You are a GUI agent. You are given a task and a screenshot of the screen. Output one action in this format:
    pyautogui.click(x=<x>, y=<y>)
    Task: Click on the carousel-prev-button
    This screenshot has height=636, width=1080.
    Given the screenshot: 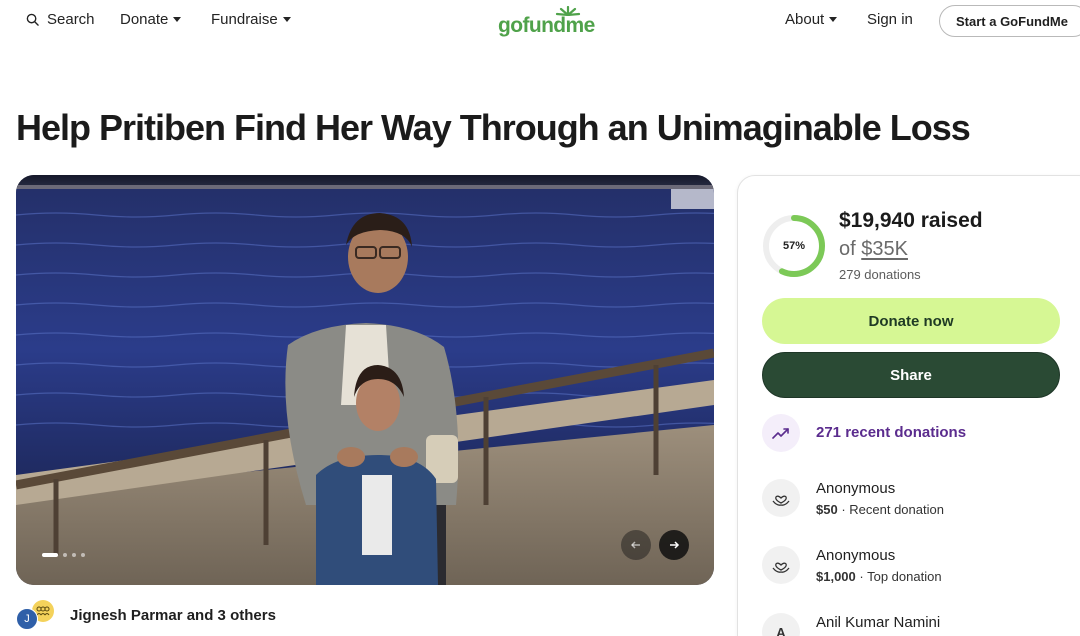 What is the action you would take?
    pyautogui.click(x=636, y=545)
    